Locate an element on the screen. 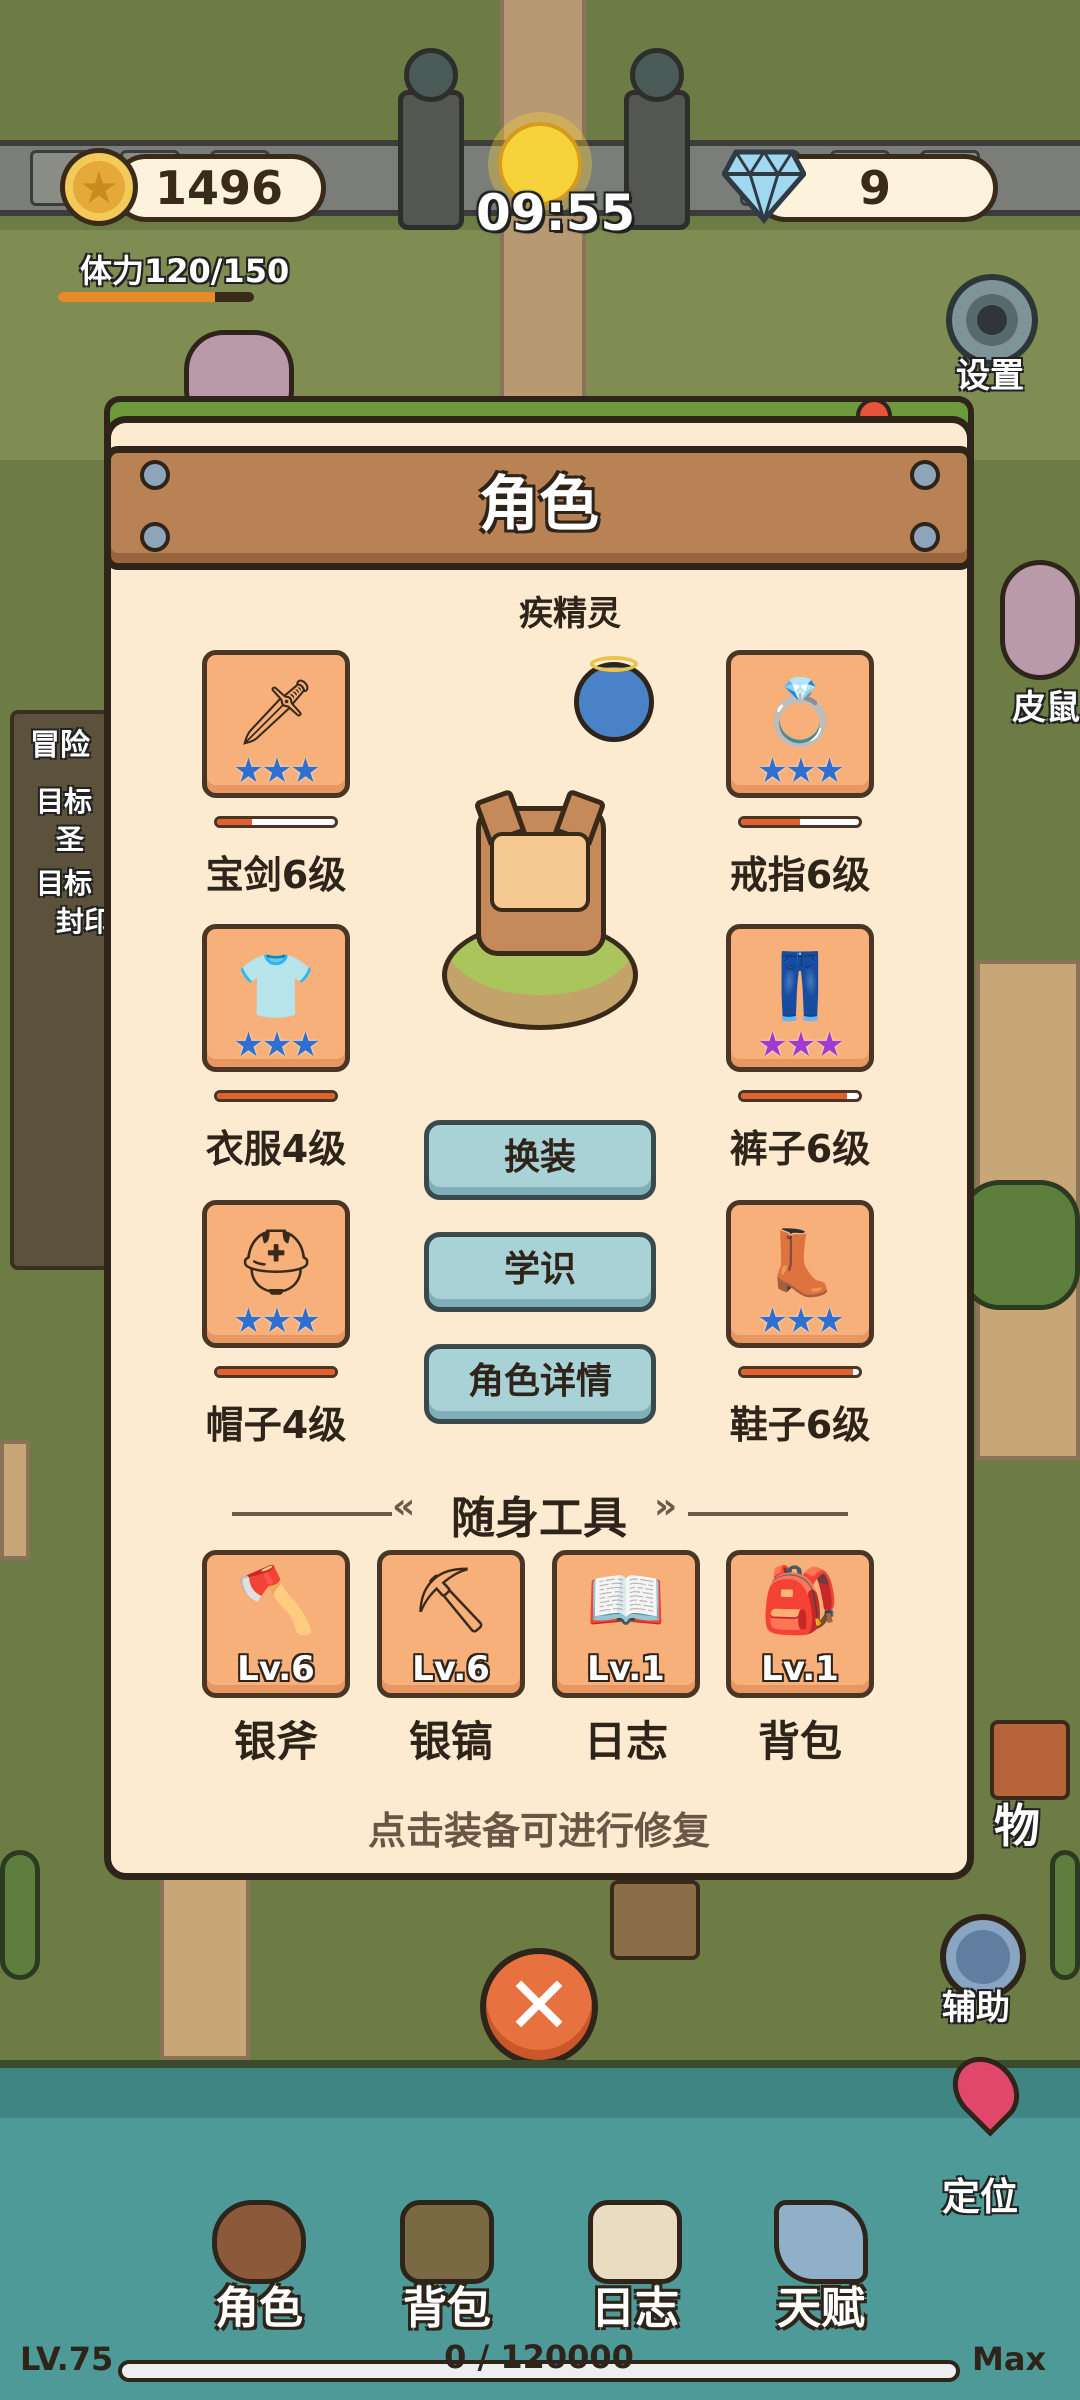 This screenshot has height=2400, width=1080. stamina-bar-fill is located at coordinates (136, 297).